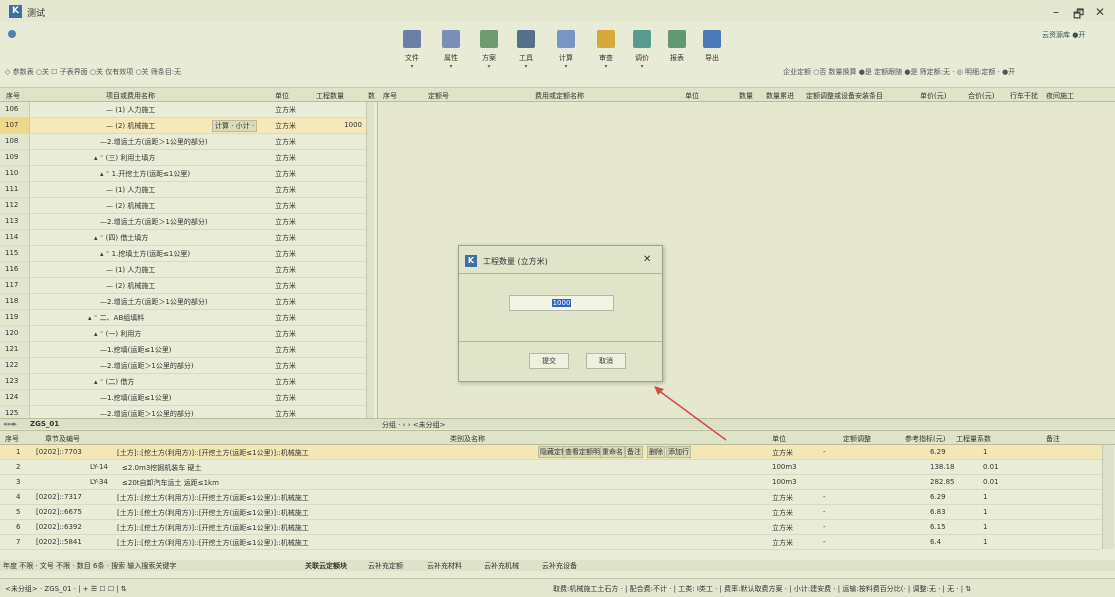 Image resolution: width=1115 pixels, height=597 pixels. I want to click on col-header-unit-price: 单价(元), so click(933, 96).